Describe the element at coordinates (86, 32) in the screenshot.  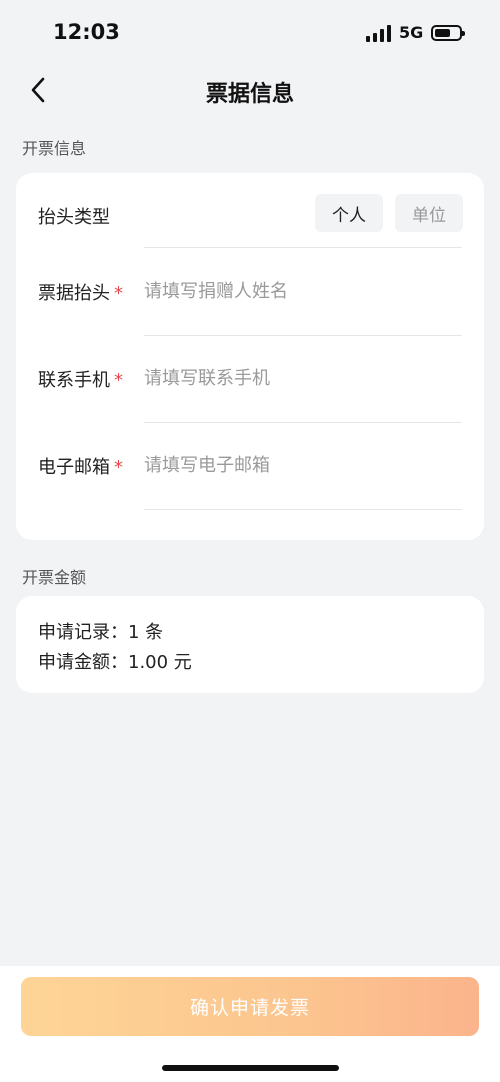
I see `status-time: 12:03` at that location.